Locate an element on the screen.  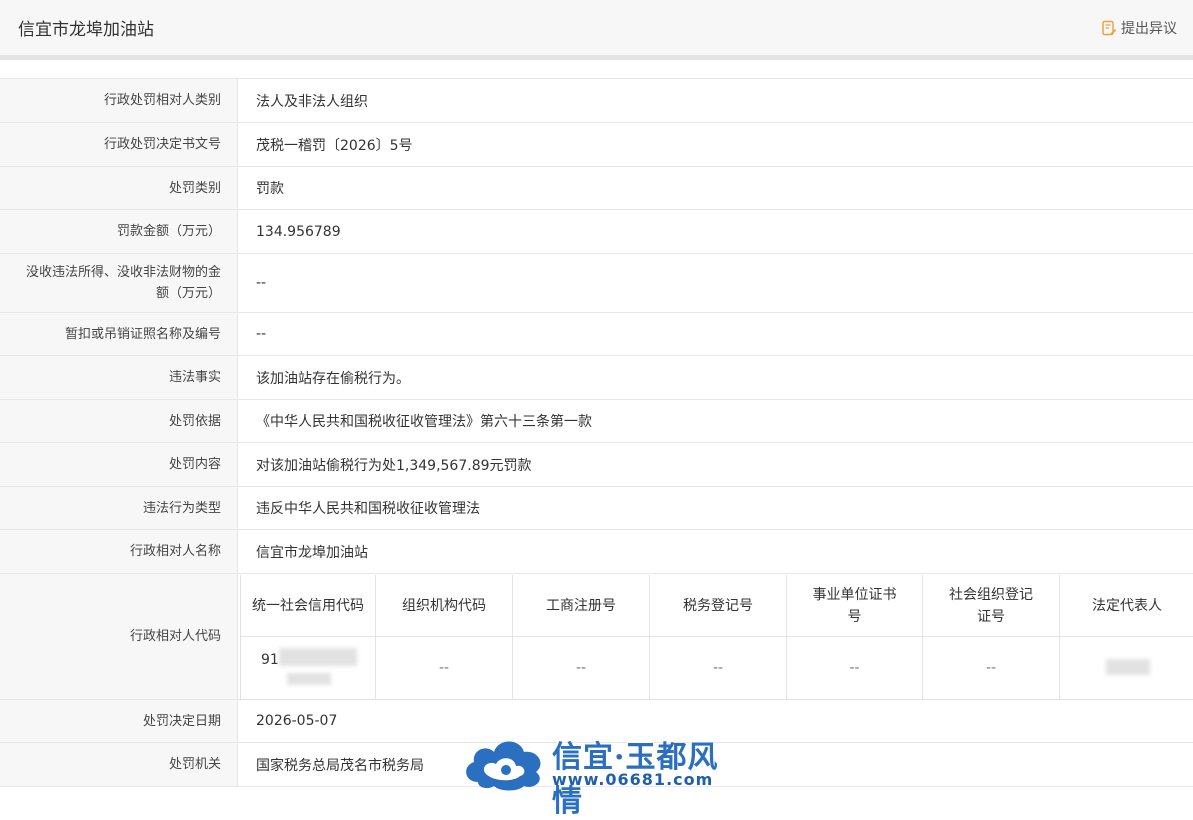
page-header: 信宜市龙埠加油站 提出异议 is located at coordinates (596, 28).